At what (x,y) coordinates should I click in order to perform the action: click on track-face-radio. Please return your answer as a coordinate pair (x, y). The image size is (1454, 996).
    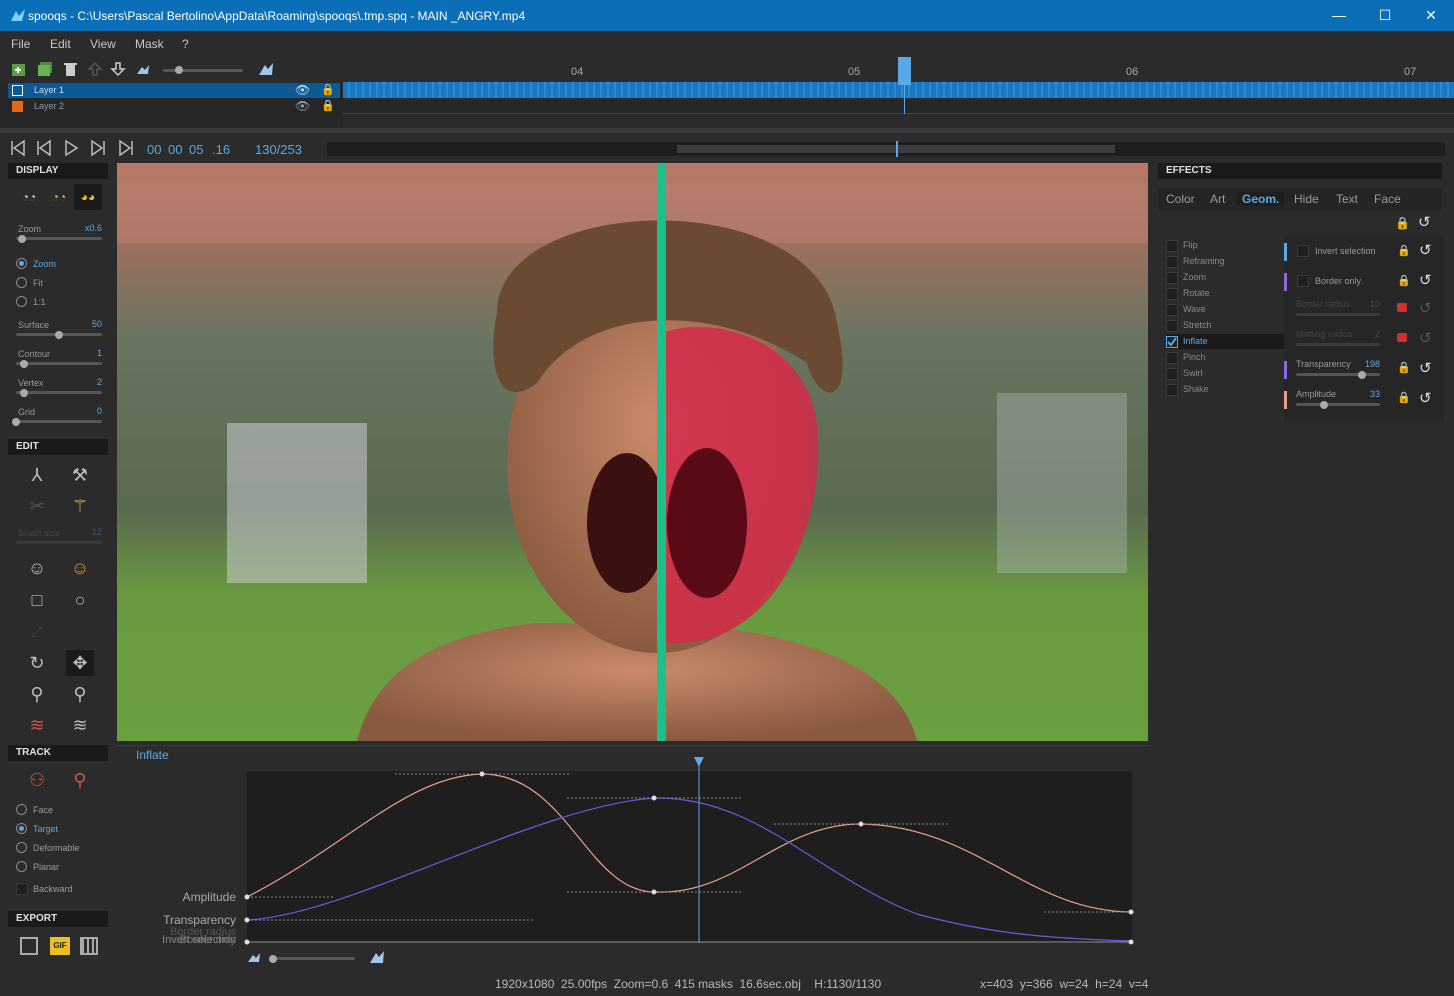
    Looking at the image, I should click on (21, 809).